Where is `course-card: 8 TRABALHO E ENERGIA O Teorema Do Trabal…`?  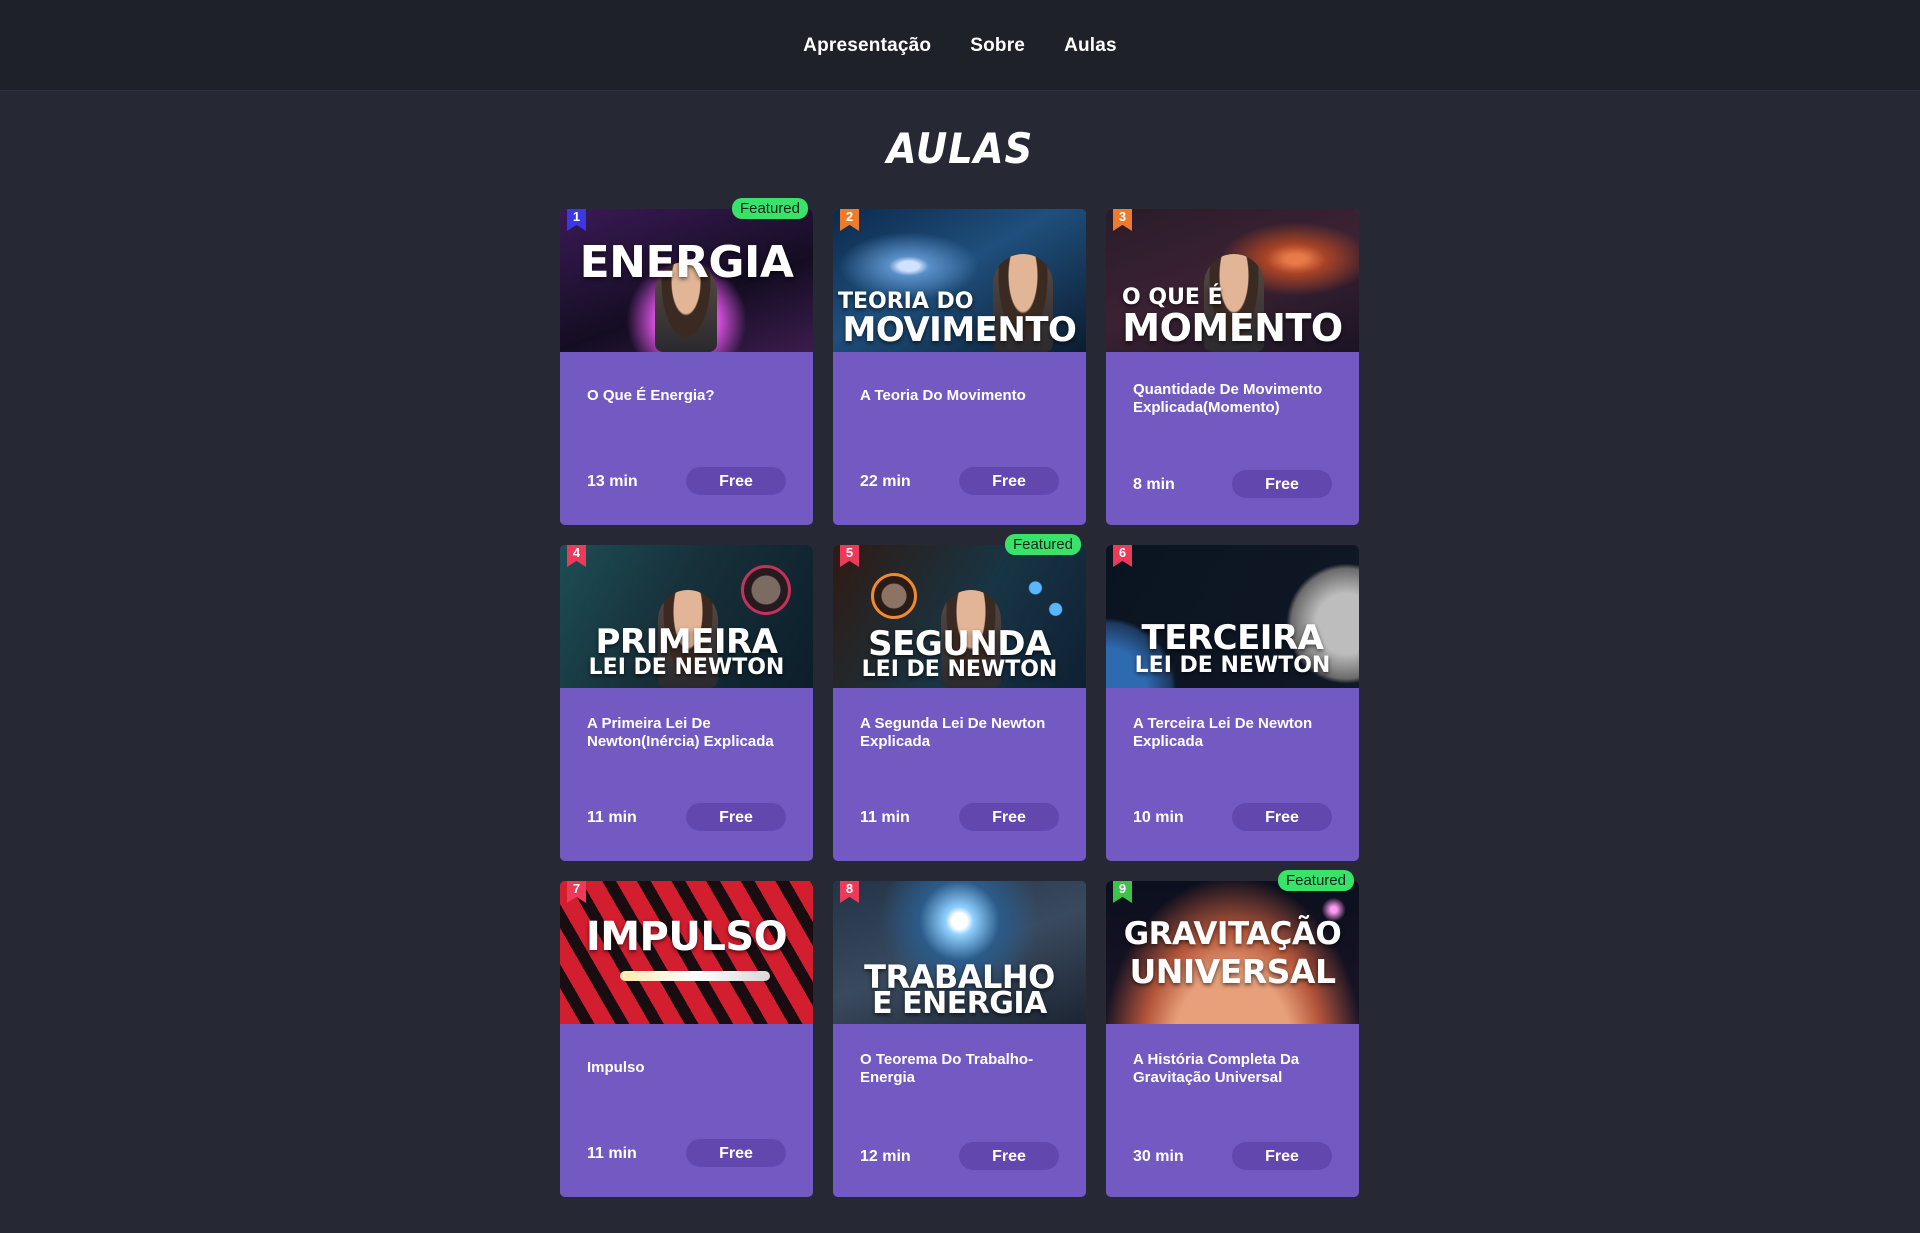 course-card: 8 TRABALHO E ENERGIA O Teorema Do Trabal… is located at coordinates (959, 1039).